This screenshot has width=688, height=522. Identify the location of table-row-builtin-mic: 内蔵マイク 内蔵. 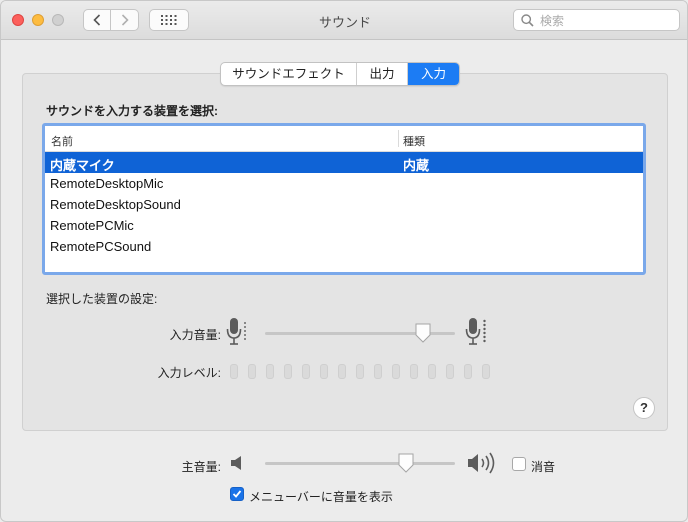
(344, 162).